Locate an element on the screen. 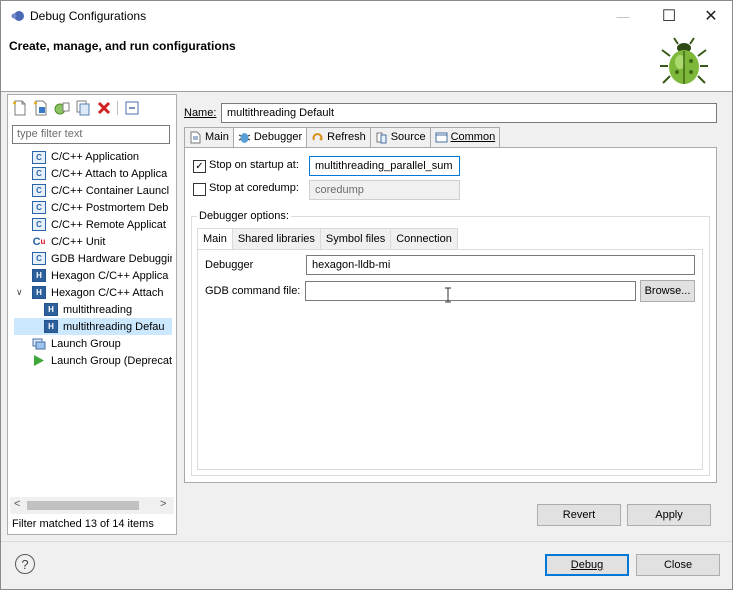  tree-item: C GDB Hardware Debuggir is located at coordinates (93, 258).